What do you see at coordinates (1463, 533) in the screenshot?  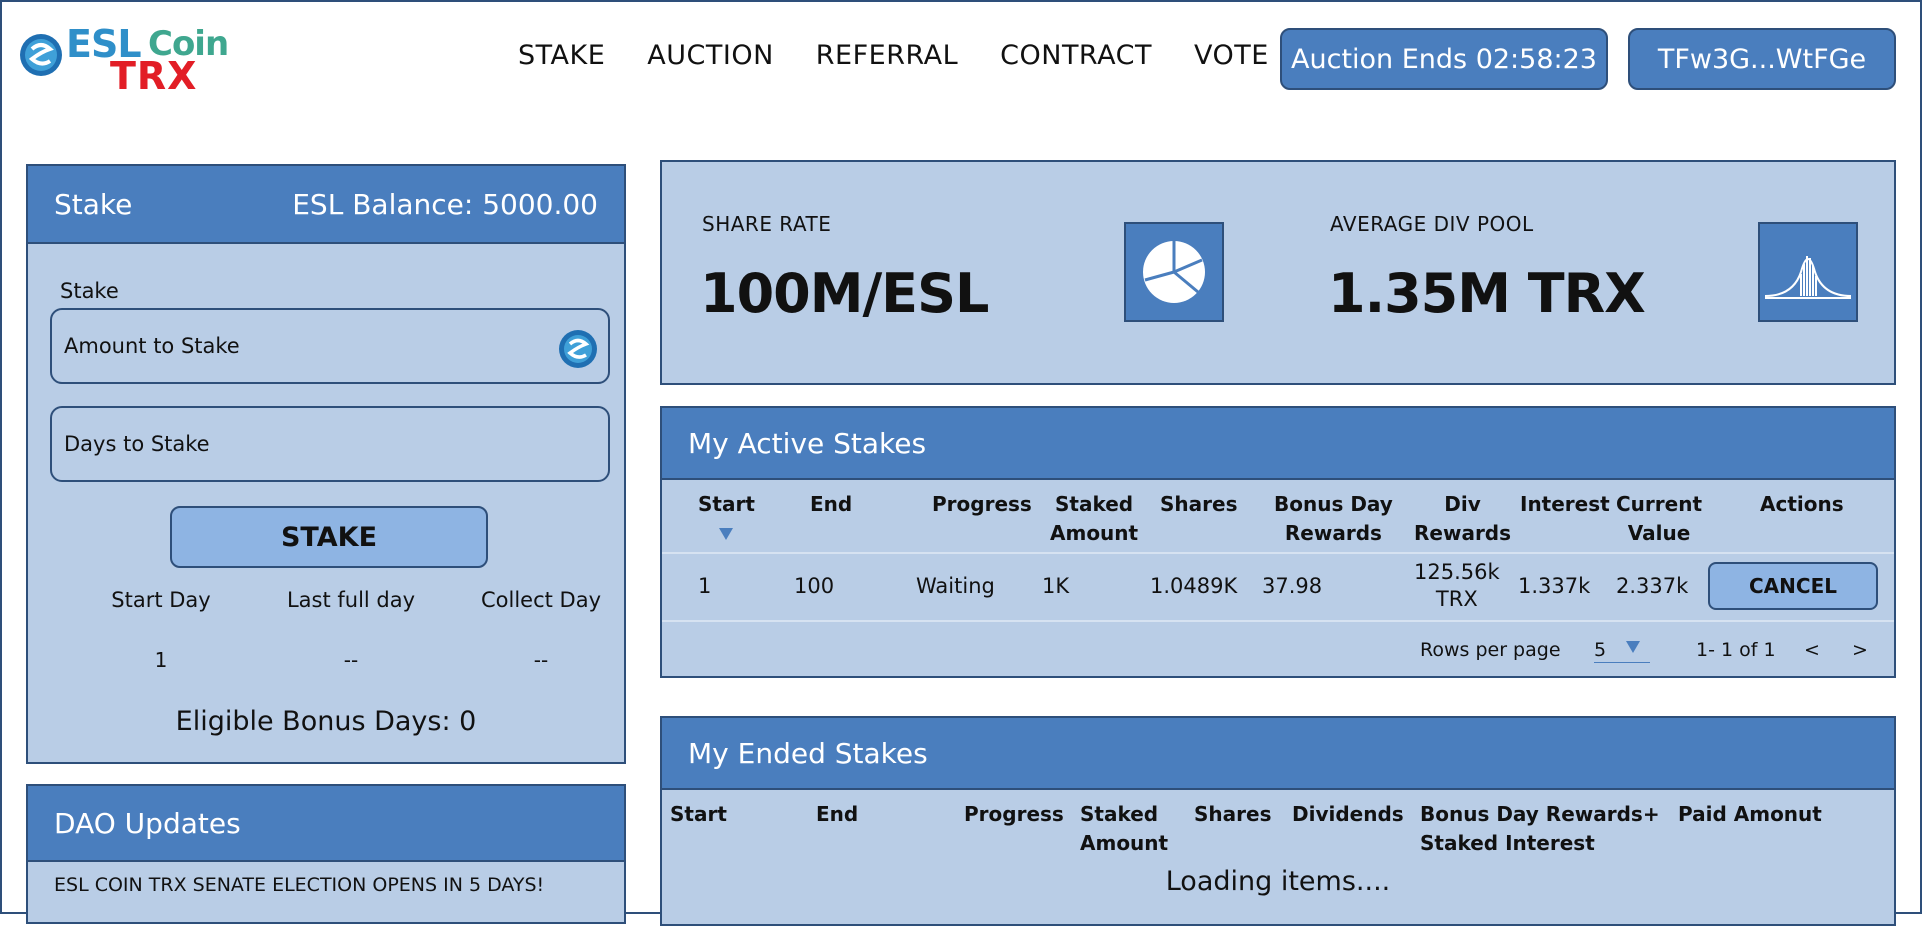 I see `col-div-line2: Rewards` at bounding box center [1463, 533].